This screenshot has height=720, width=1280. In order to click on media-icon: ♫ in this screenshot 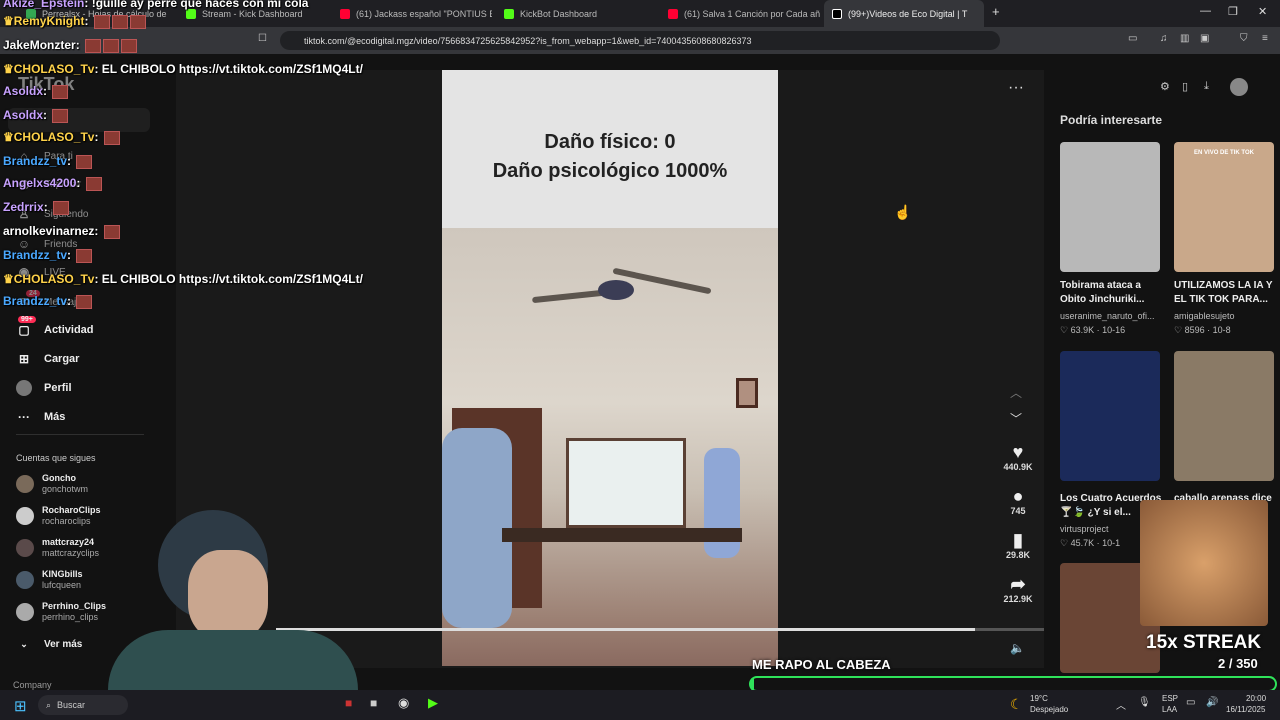, I will do `click(1164, 38)`.